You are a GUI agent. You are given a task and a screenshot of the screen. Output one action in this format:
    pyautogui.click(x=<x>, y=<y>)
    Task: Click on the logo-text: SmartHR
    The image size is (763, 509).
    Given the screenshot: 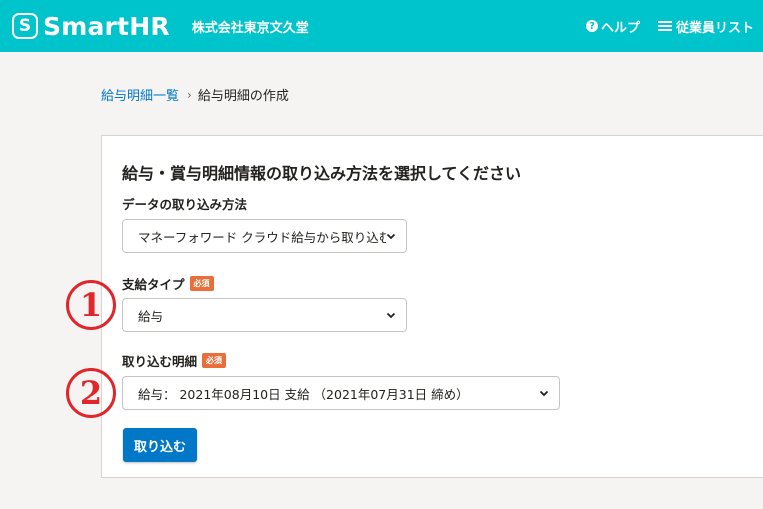 What is the action you would take?
    pyautogui.click(x=106, y=26)
    